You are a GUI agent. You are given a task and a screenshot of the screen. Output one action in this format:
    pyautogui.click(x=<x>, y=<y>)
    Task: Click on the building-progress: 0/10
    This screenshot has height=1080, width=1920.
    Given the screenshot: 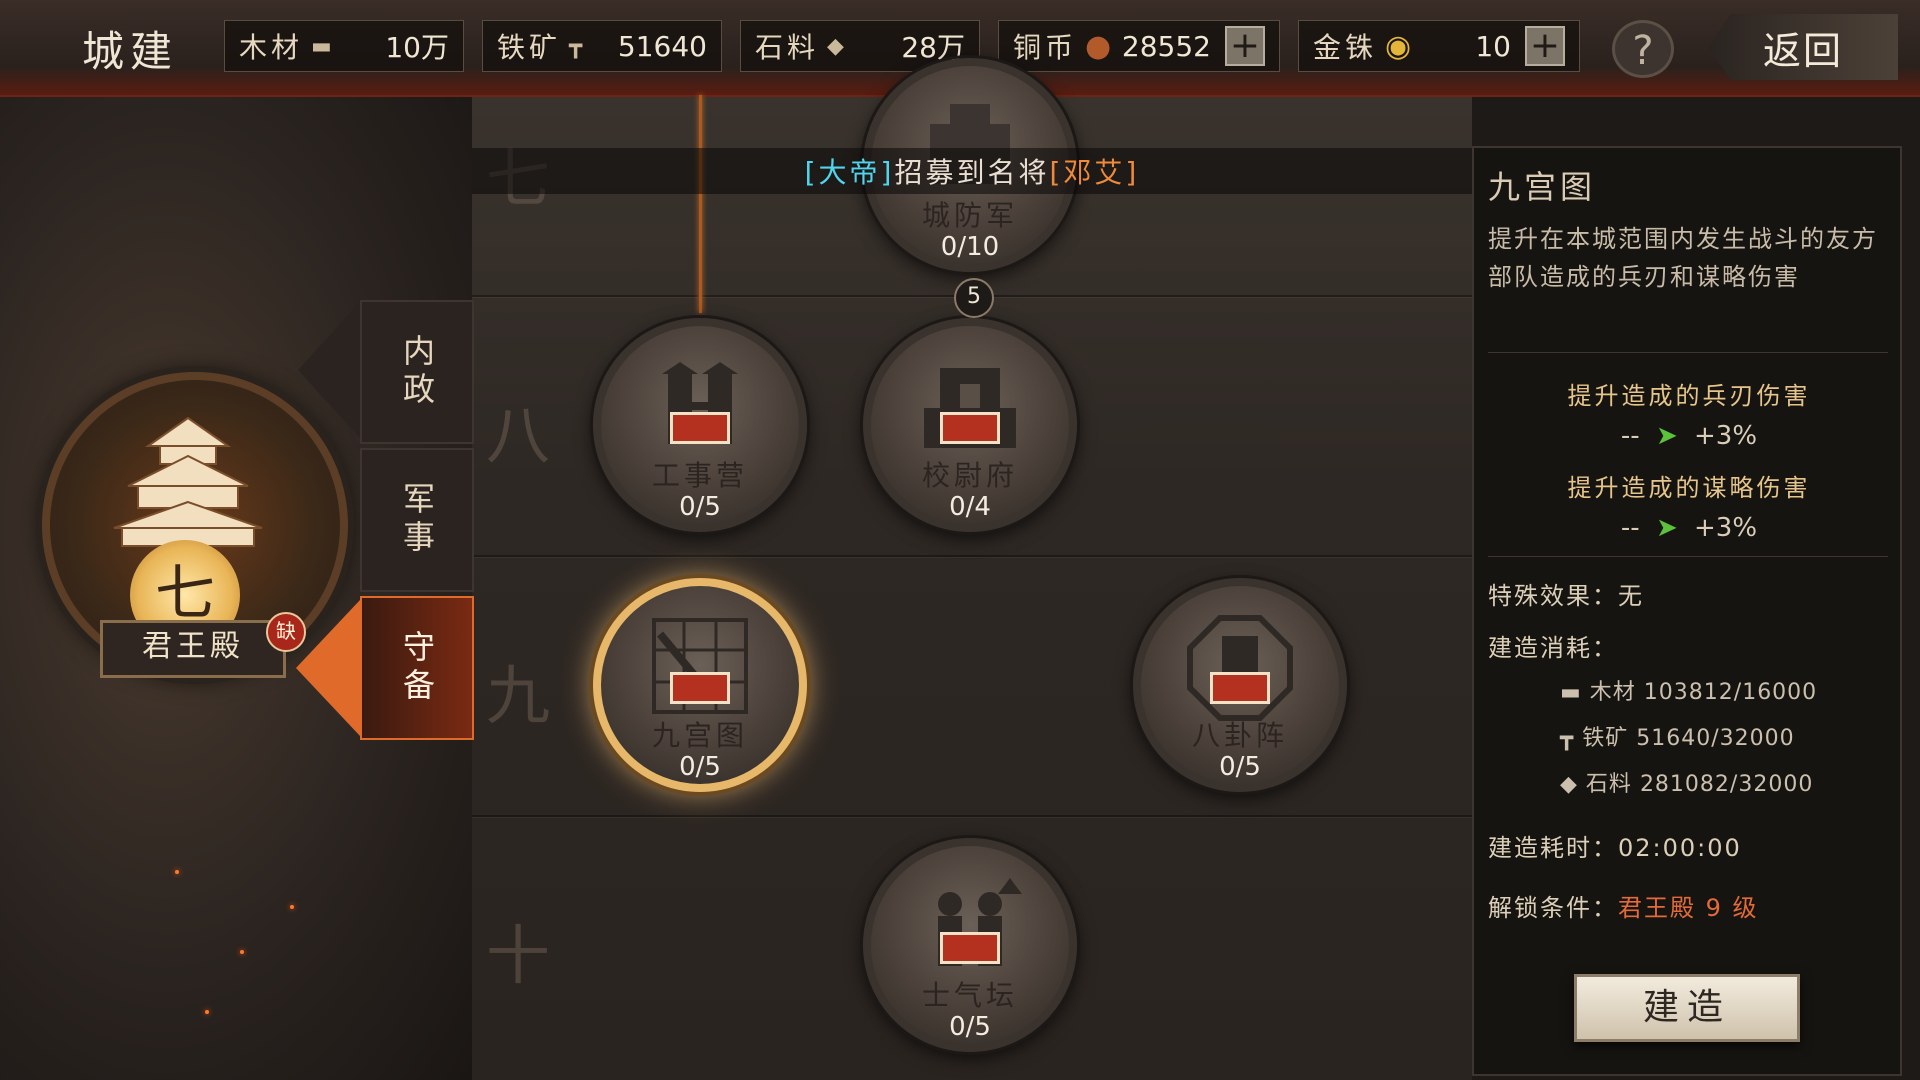 What is the action you would take?
    pyautogui.click(x=970, y=247)
    